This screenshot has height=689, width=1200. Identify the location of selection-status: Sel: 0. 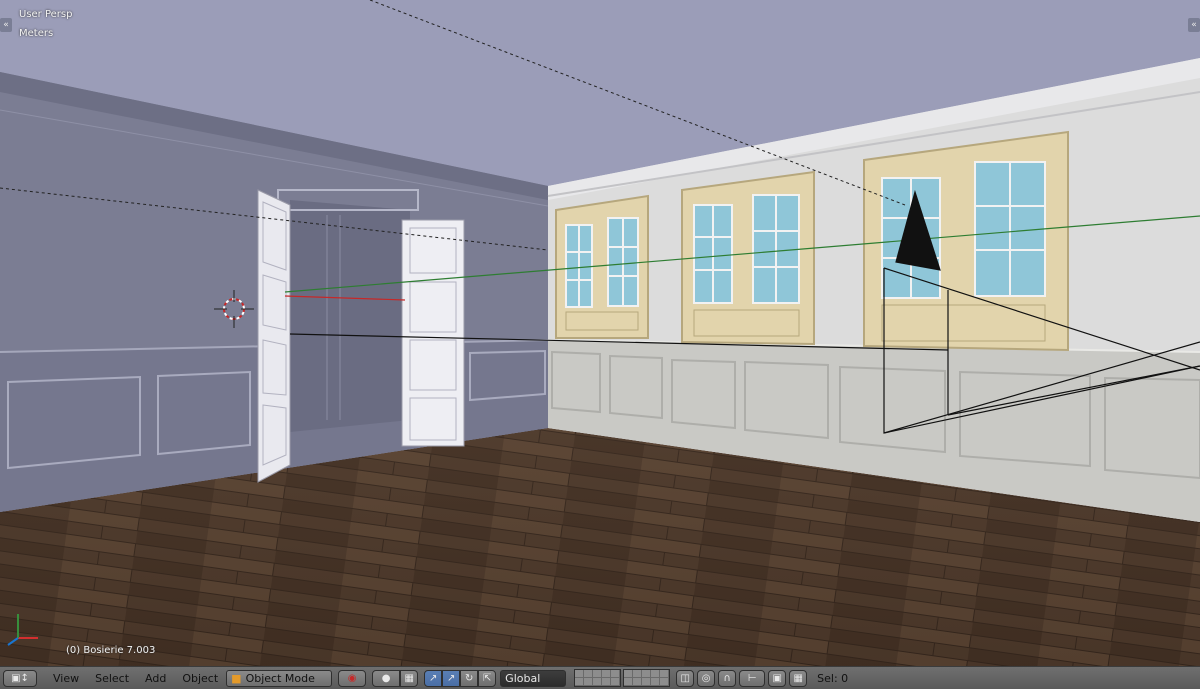
(833, 678).